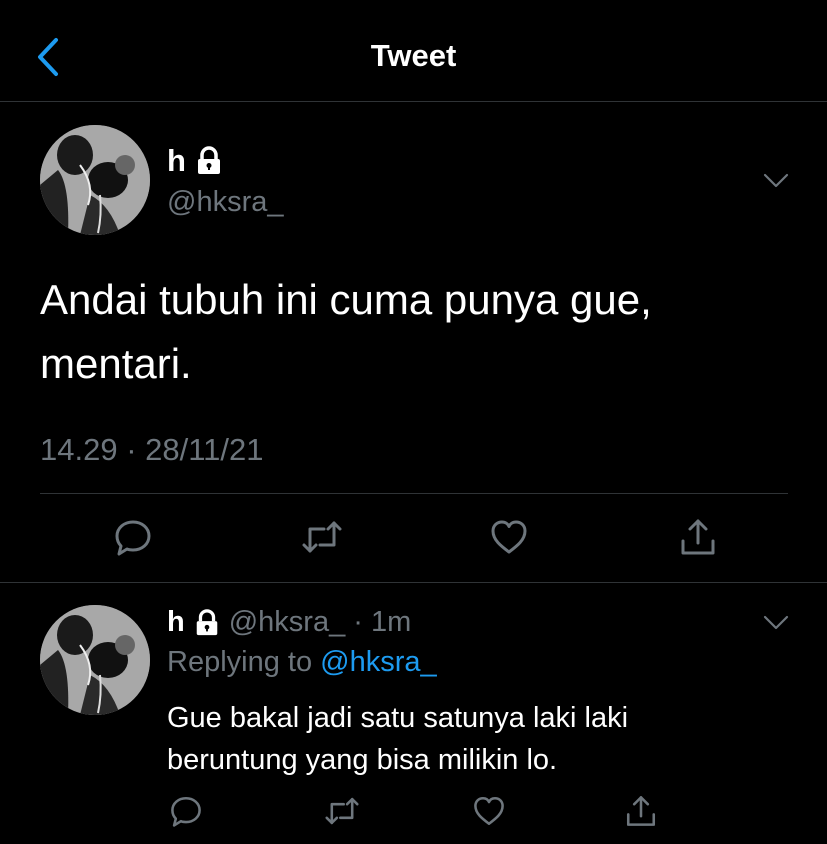 This screenshot has width=827, height=844. Describe the element at coordinates (346, 299) in the screenshot. I see `tweet-text-line: Andai tubuh ini cuma punya gue,` at that location.